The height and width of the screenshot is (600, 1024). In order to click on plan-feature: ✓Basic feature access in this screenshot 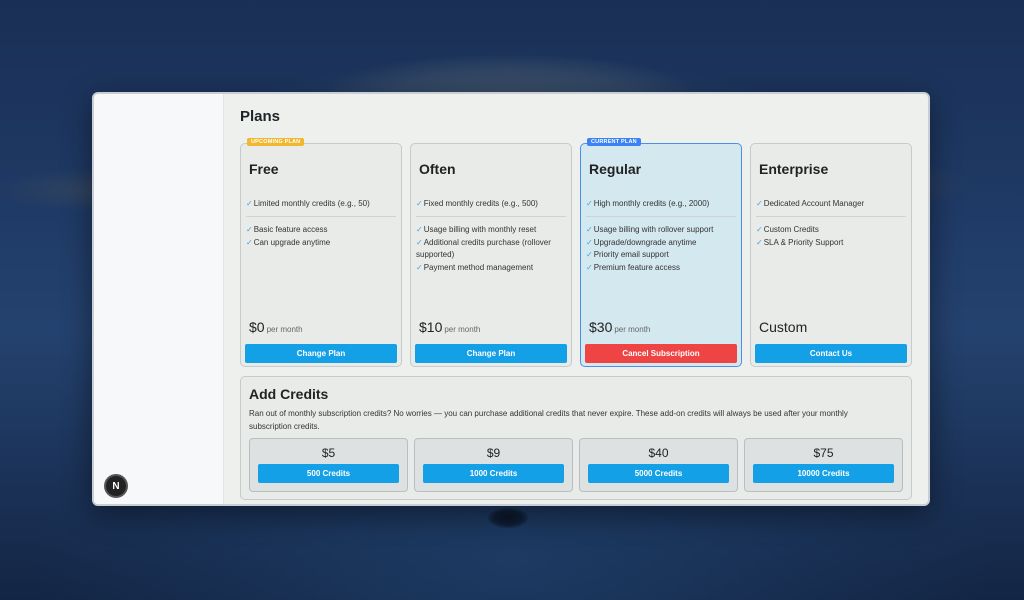, I will do `click(287, 229)`.